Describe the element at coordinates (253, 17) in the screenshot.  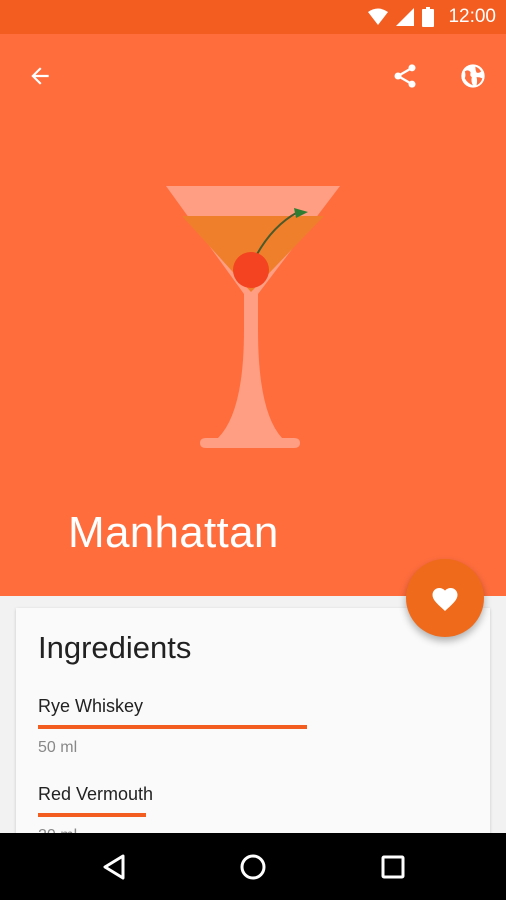
I see `status-bar: 12:00` at that location.